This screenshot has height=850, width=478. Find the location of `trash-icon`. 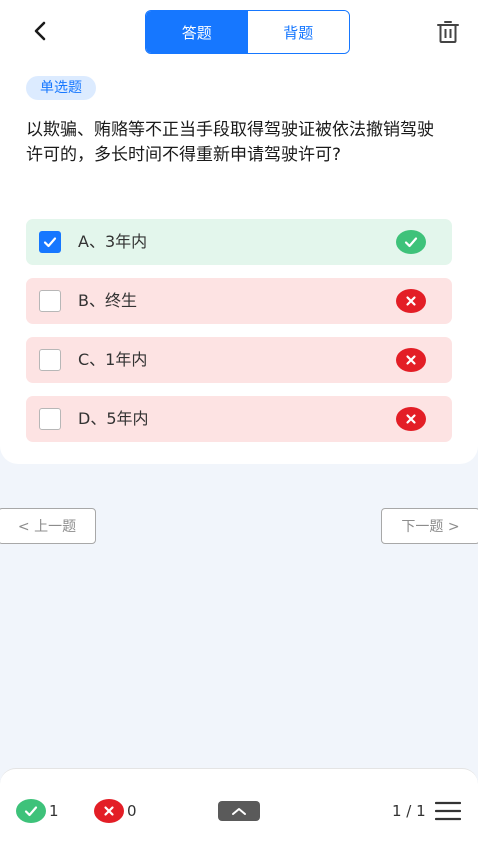

trash-icon is located at coordinates (448, 32).